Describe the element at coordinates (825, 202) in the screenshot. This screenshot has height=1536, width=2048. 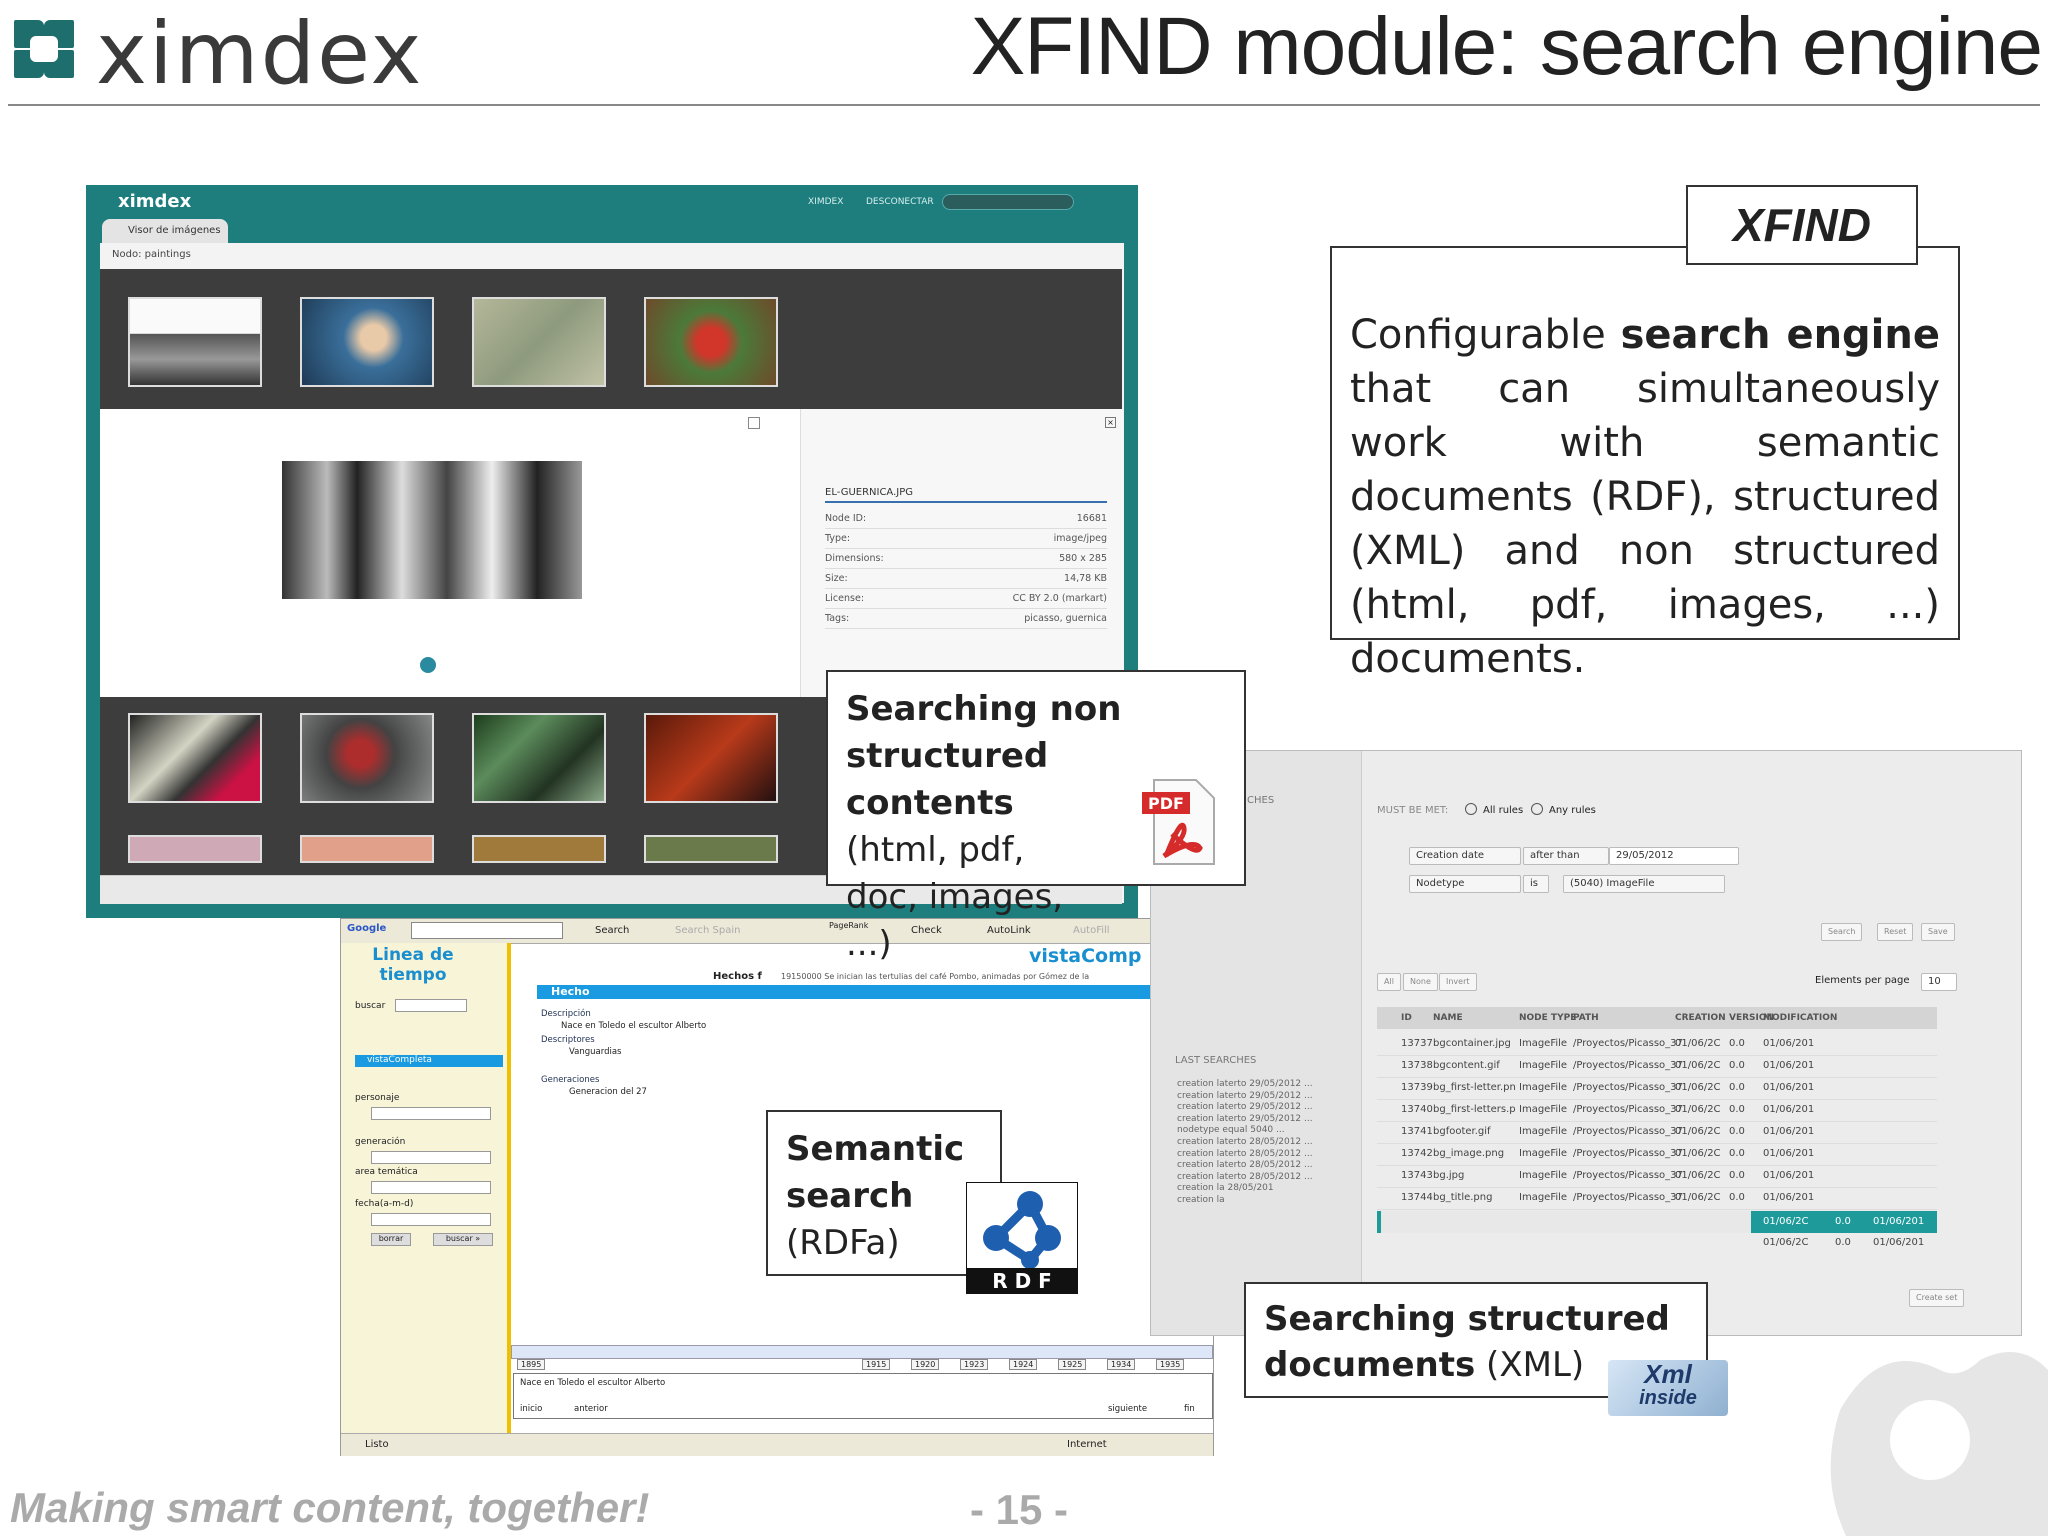
I see `viewer-user-link: XIMDEX` at that location.